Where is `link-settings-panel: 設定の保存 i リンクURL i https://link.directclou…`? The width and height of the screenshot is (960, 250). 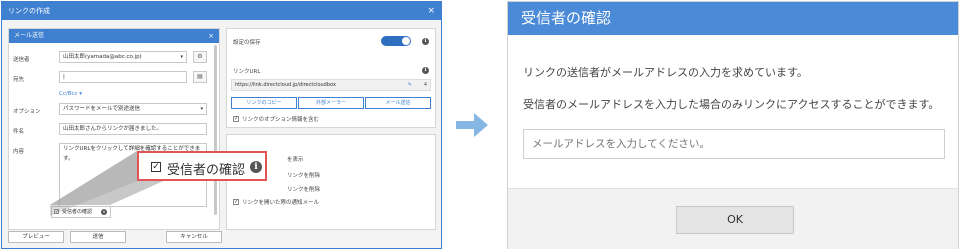 link-settings-panel: 設定の保存 i リンクURL i https://link.directclou… is located at coordinates (331, 78).